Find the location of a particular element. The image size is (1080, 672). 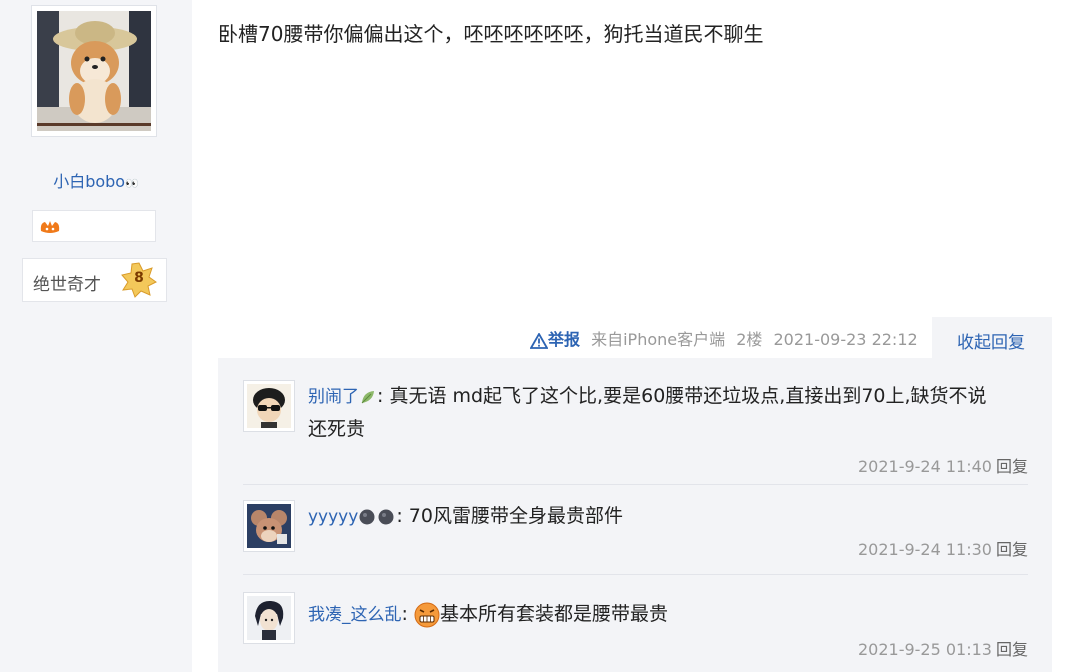

post-floor: 2楼 is located at coordinates (749, 339).